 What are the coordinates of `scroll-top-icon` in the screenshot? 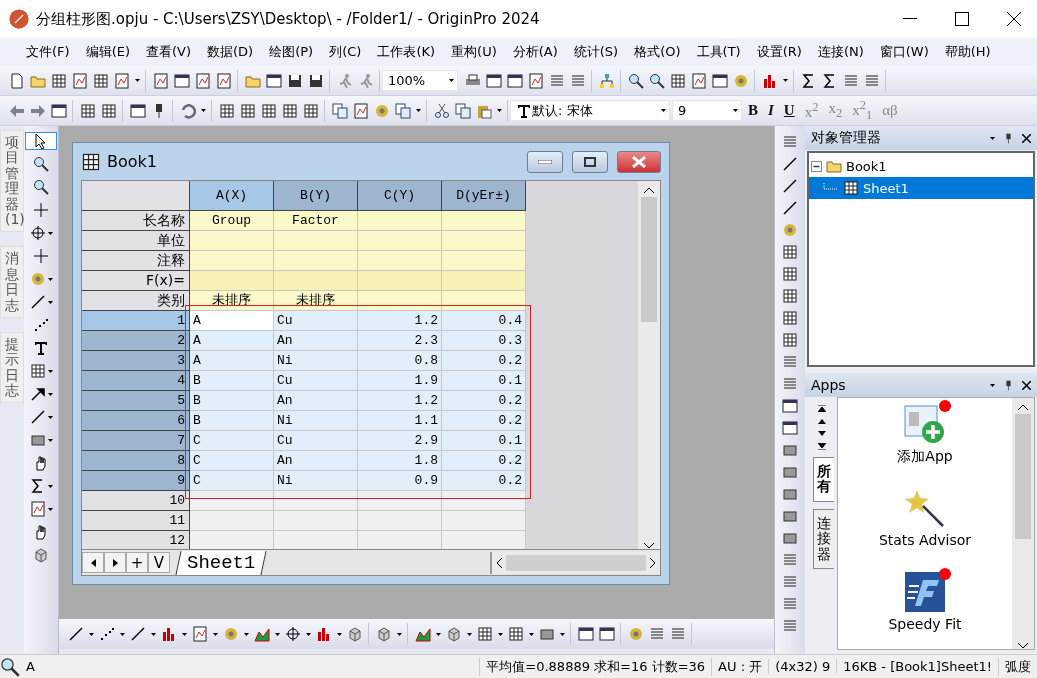 It's located at (822, 408).